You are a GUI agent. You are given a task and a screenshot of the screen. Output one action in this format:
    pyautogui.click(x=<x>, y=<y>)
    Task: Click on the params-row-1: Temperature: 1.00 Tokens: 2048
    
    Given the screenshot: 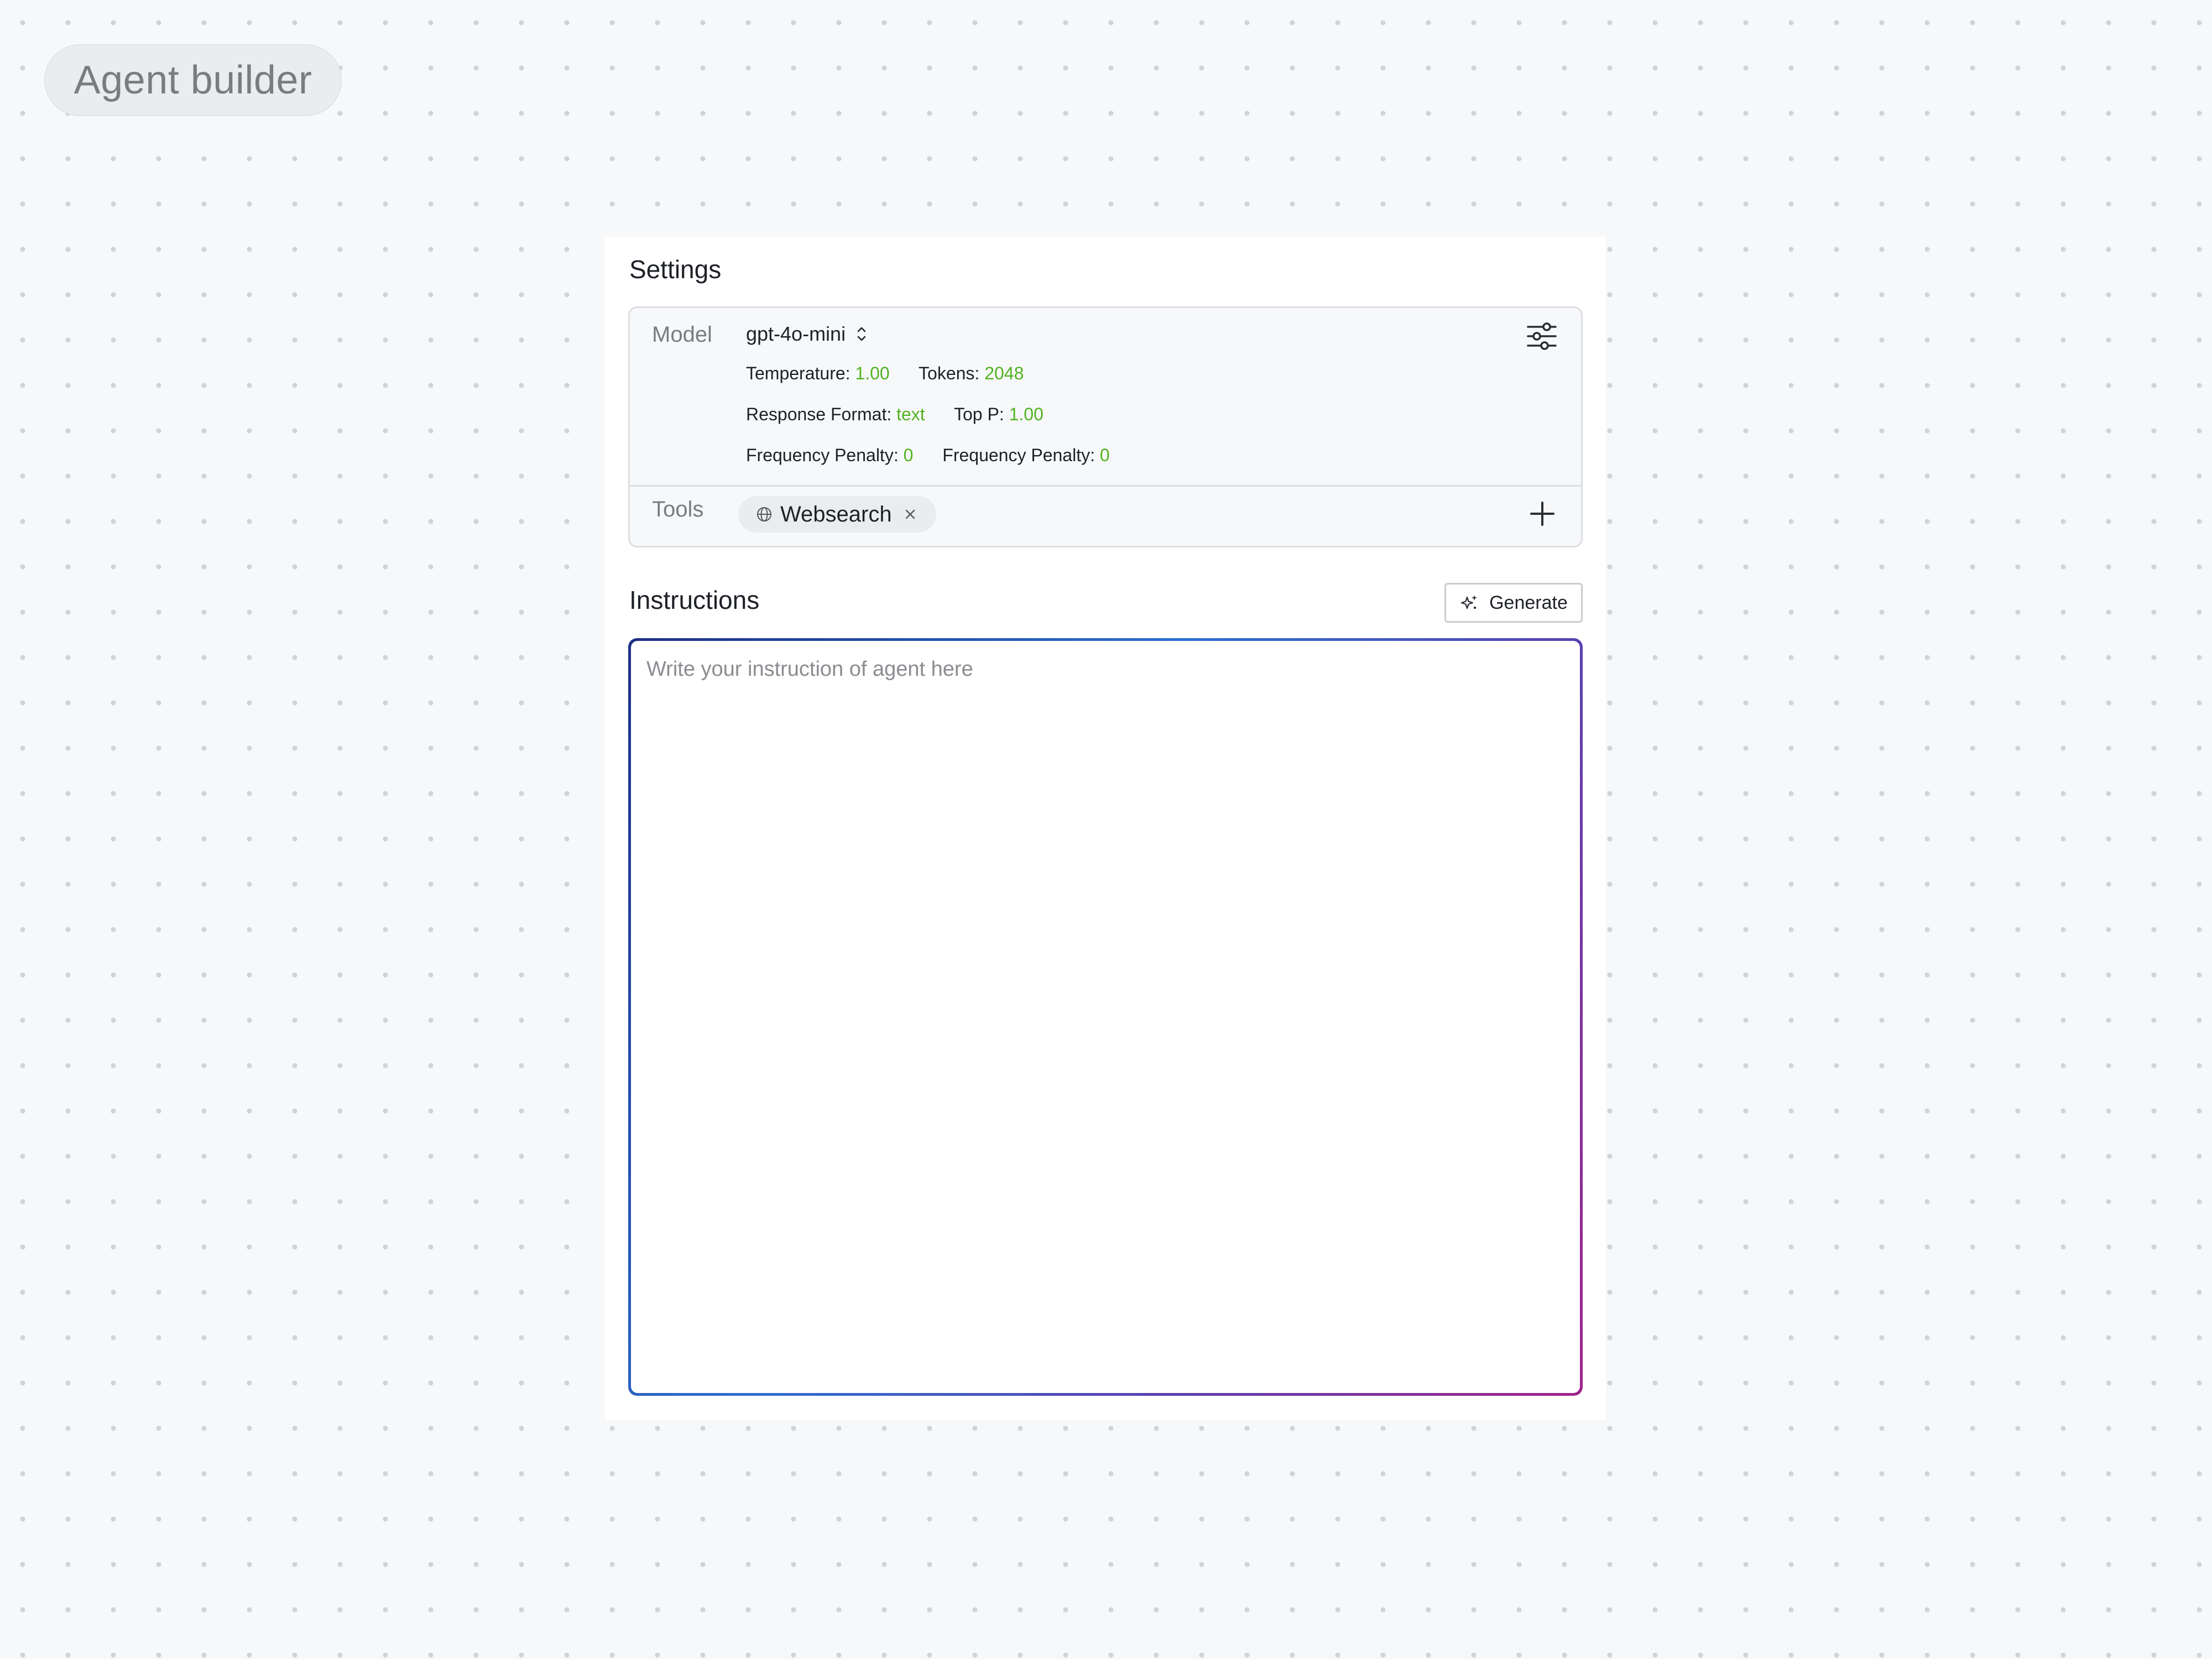 What is the action you would take?
    pyautogui.click(x=897, y=374)
    